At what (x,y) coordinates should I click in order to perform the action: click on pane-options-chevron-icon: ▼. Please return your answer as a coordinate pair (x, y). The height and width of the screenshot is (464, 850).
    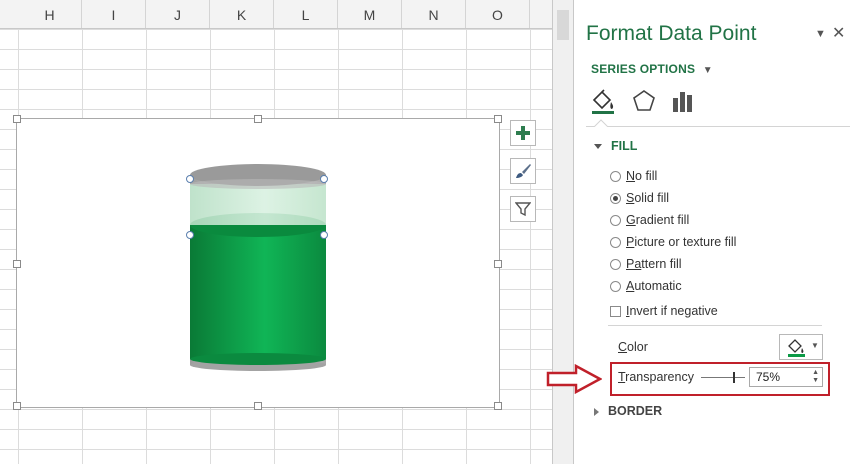
    Looking at the image, I should click on (820, 34).